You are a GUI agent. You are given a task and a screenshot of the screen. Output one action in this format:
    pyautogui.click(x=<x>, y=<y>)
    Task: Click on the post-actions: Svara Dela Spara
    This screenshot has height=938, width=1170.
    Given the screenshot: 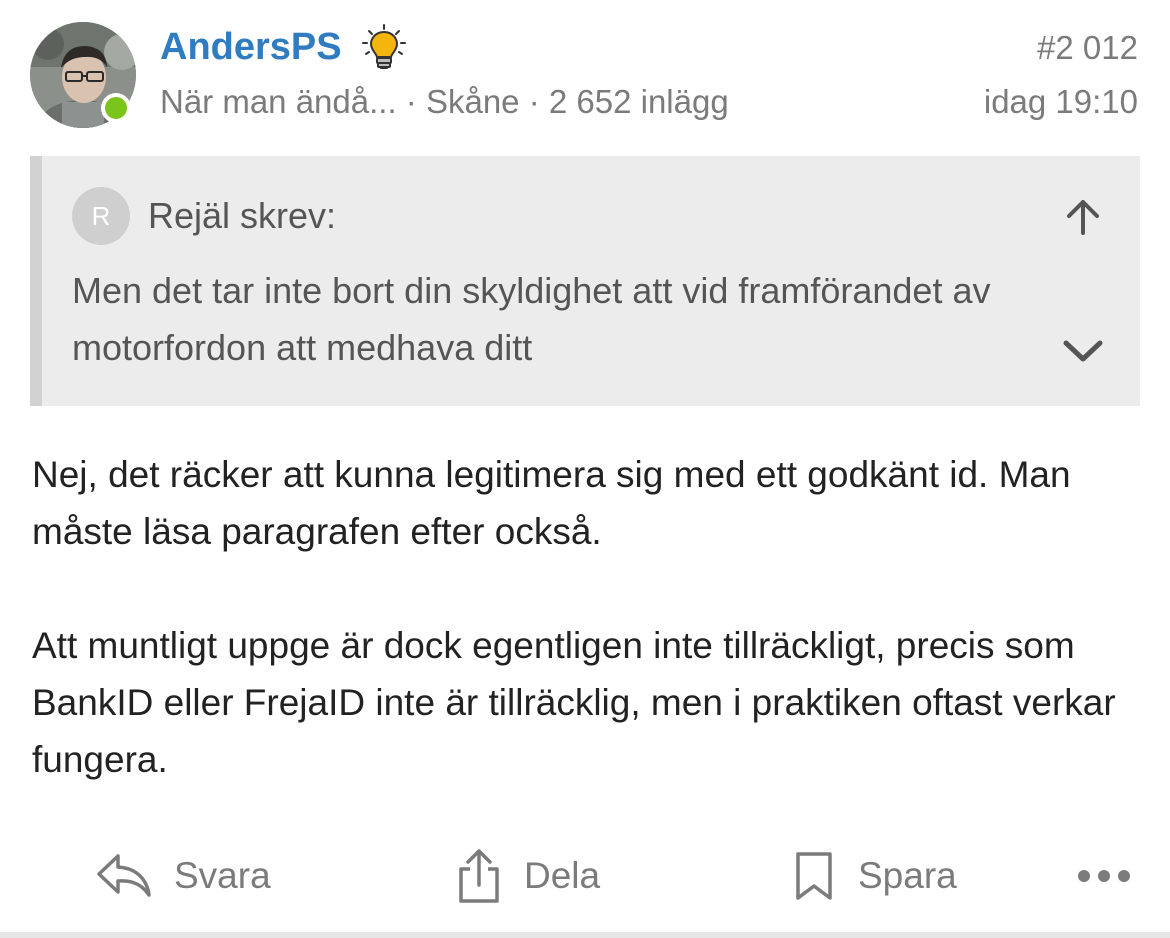 What is the action you would take?
    pyautogui.click(x=585, y=876)
    